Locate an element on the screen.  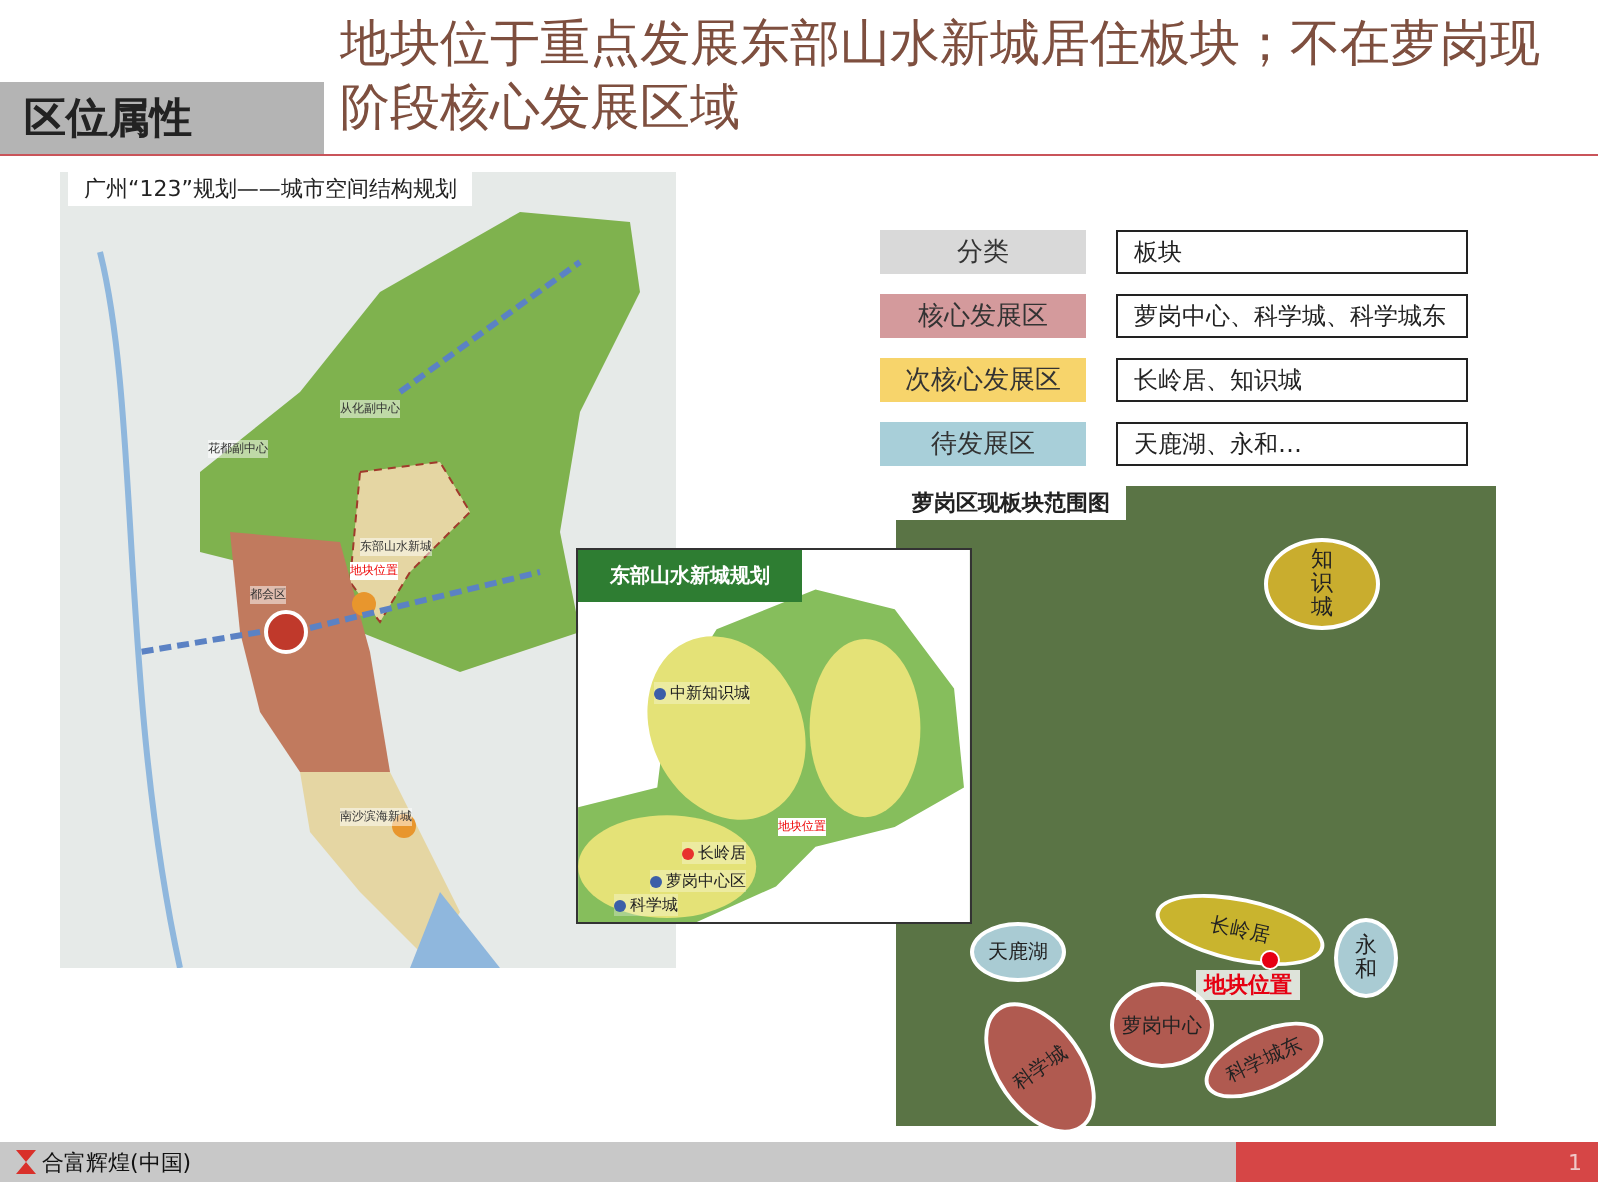
map-label: 萝岗中心区 is located at coordinates (698, 881).